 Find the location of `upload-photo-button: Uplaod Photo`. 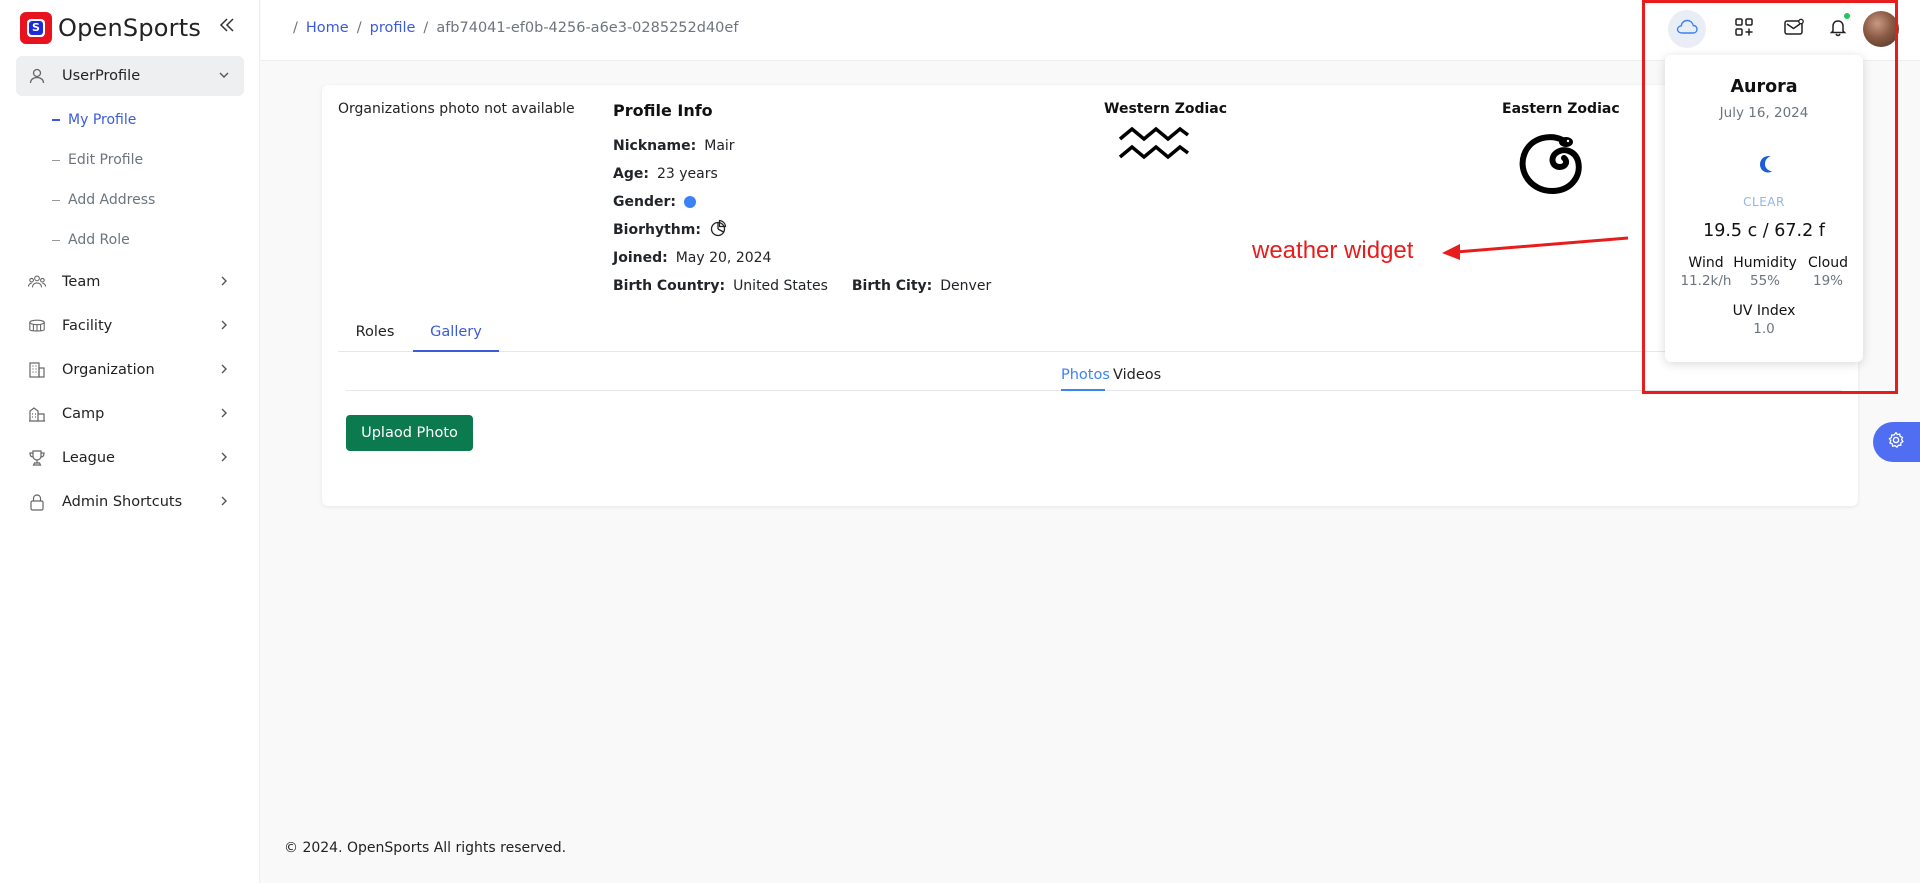

upload-photo-button: Uplaod Photo is located at coordinates (409, 433).